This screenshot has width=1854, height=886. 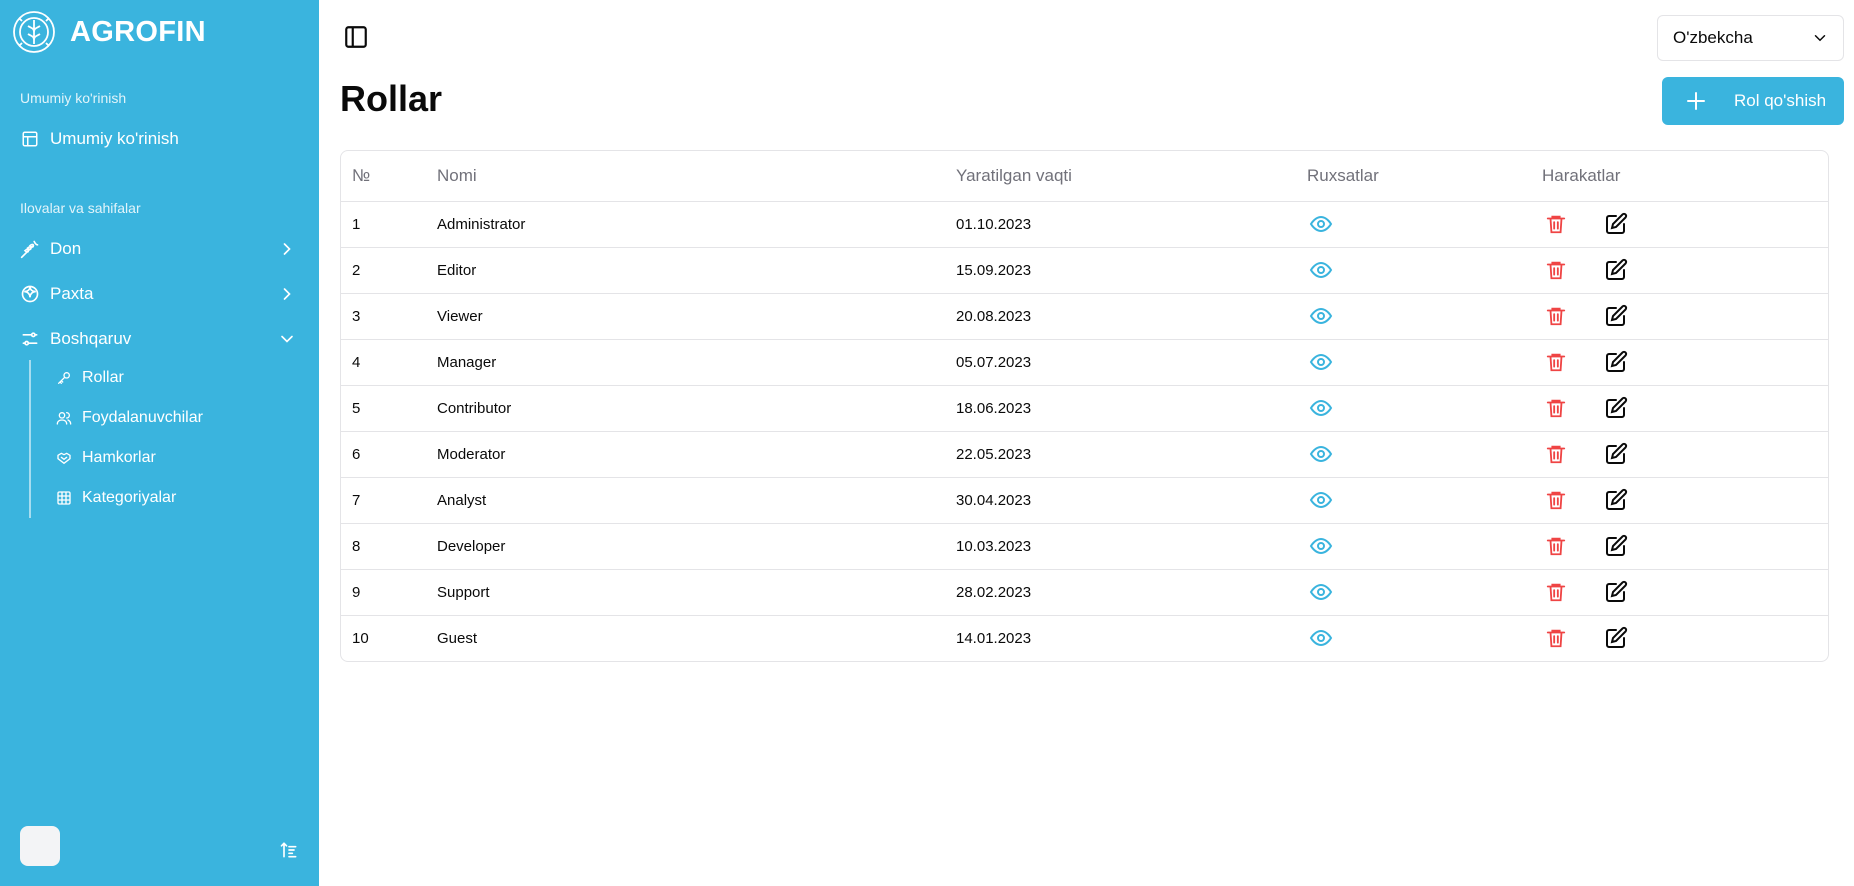 I want to click on table-row: 2 Editor 15.09.2023, so click(x=1084, y=270).